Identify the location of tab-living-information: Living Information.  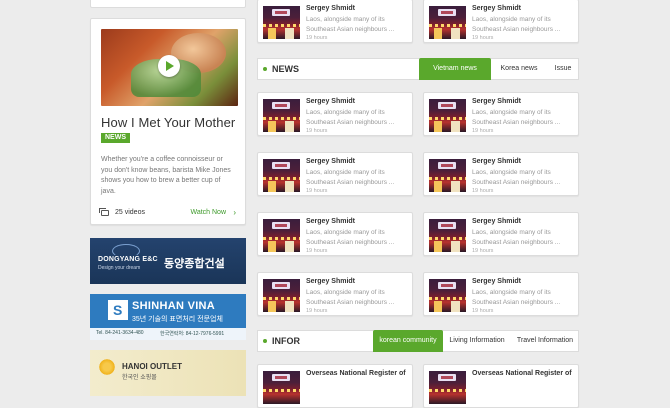
(477, 341).